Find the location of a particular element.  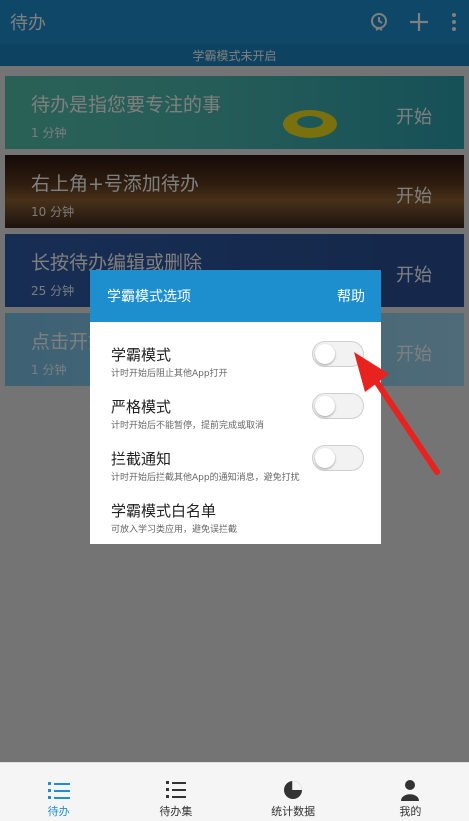

list-set-icon is located at coordinates (176, 790).